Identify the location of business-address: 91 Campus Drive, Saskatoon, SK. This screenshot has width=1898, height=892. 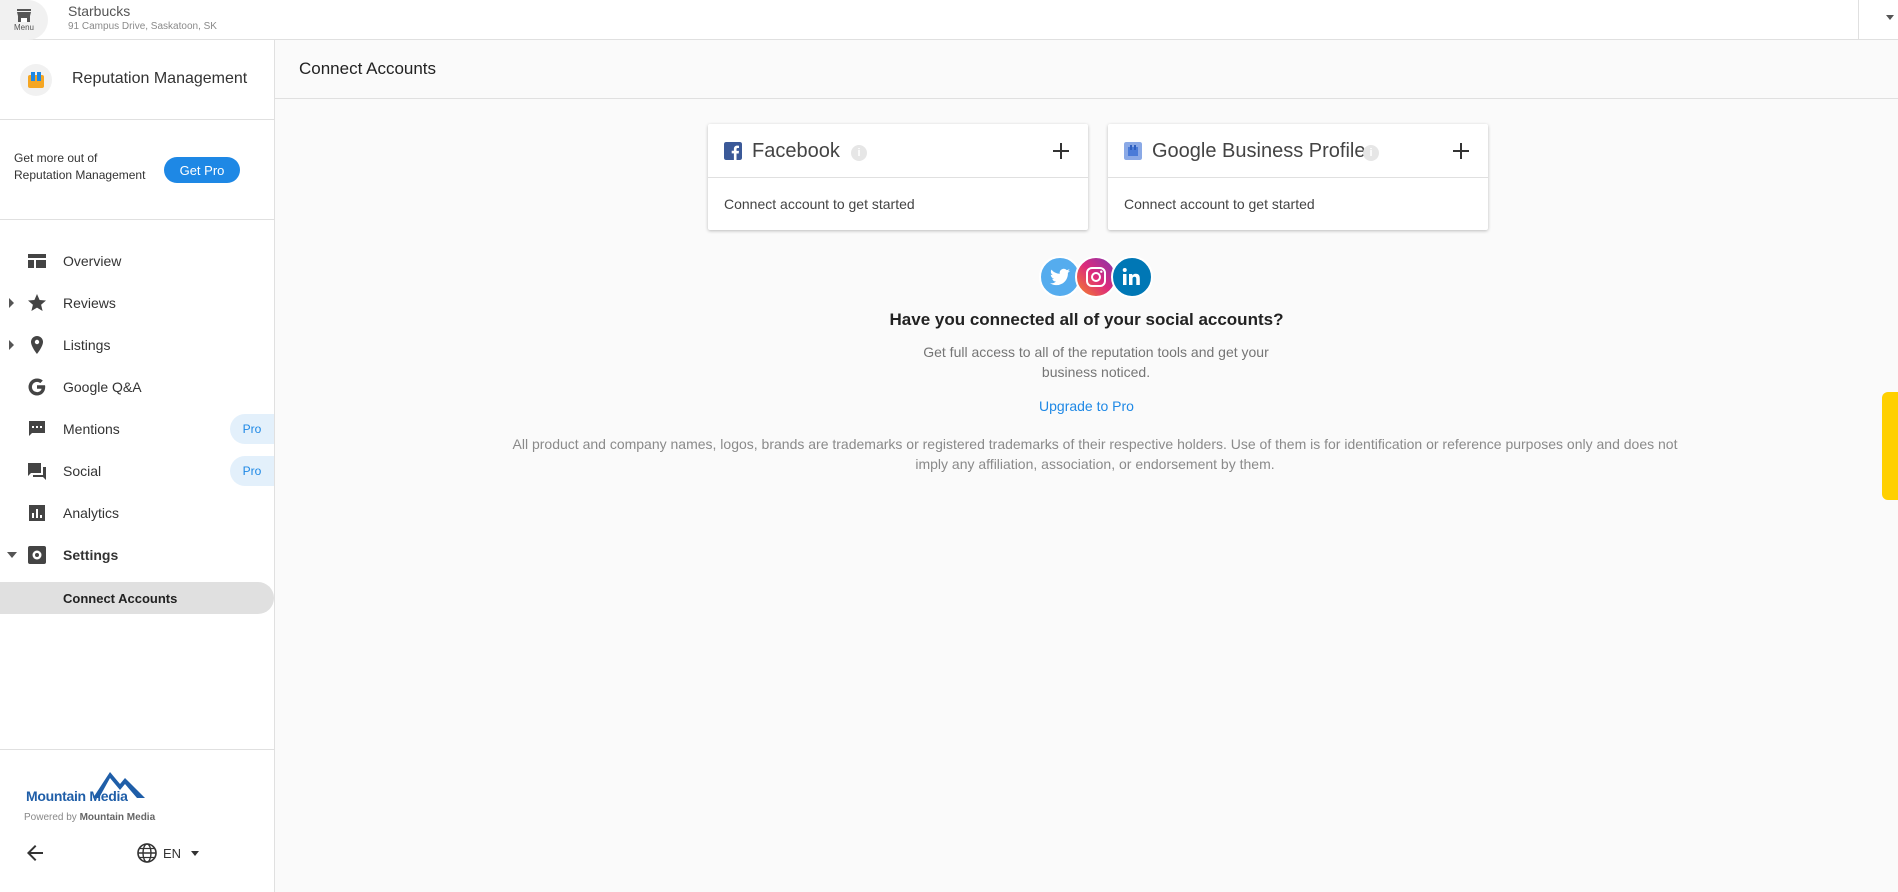
(142, 26).